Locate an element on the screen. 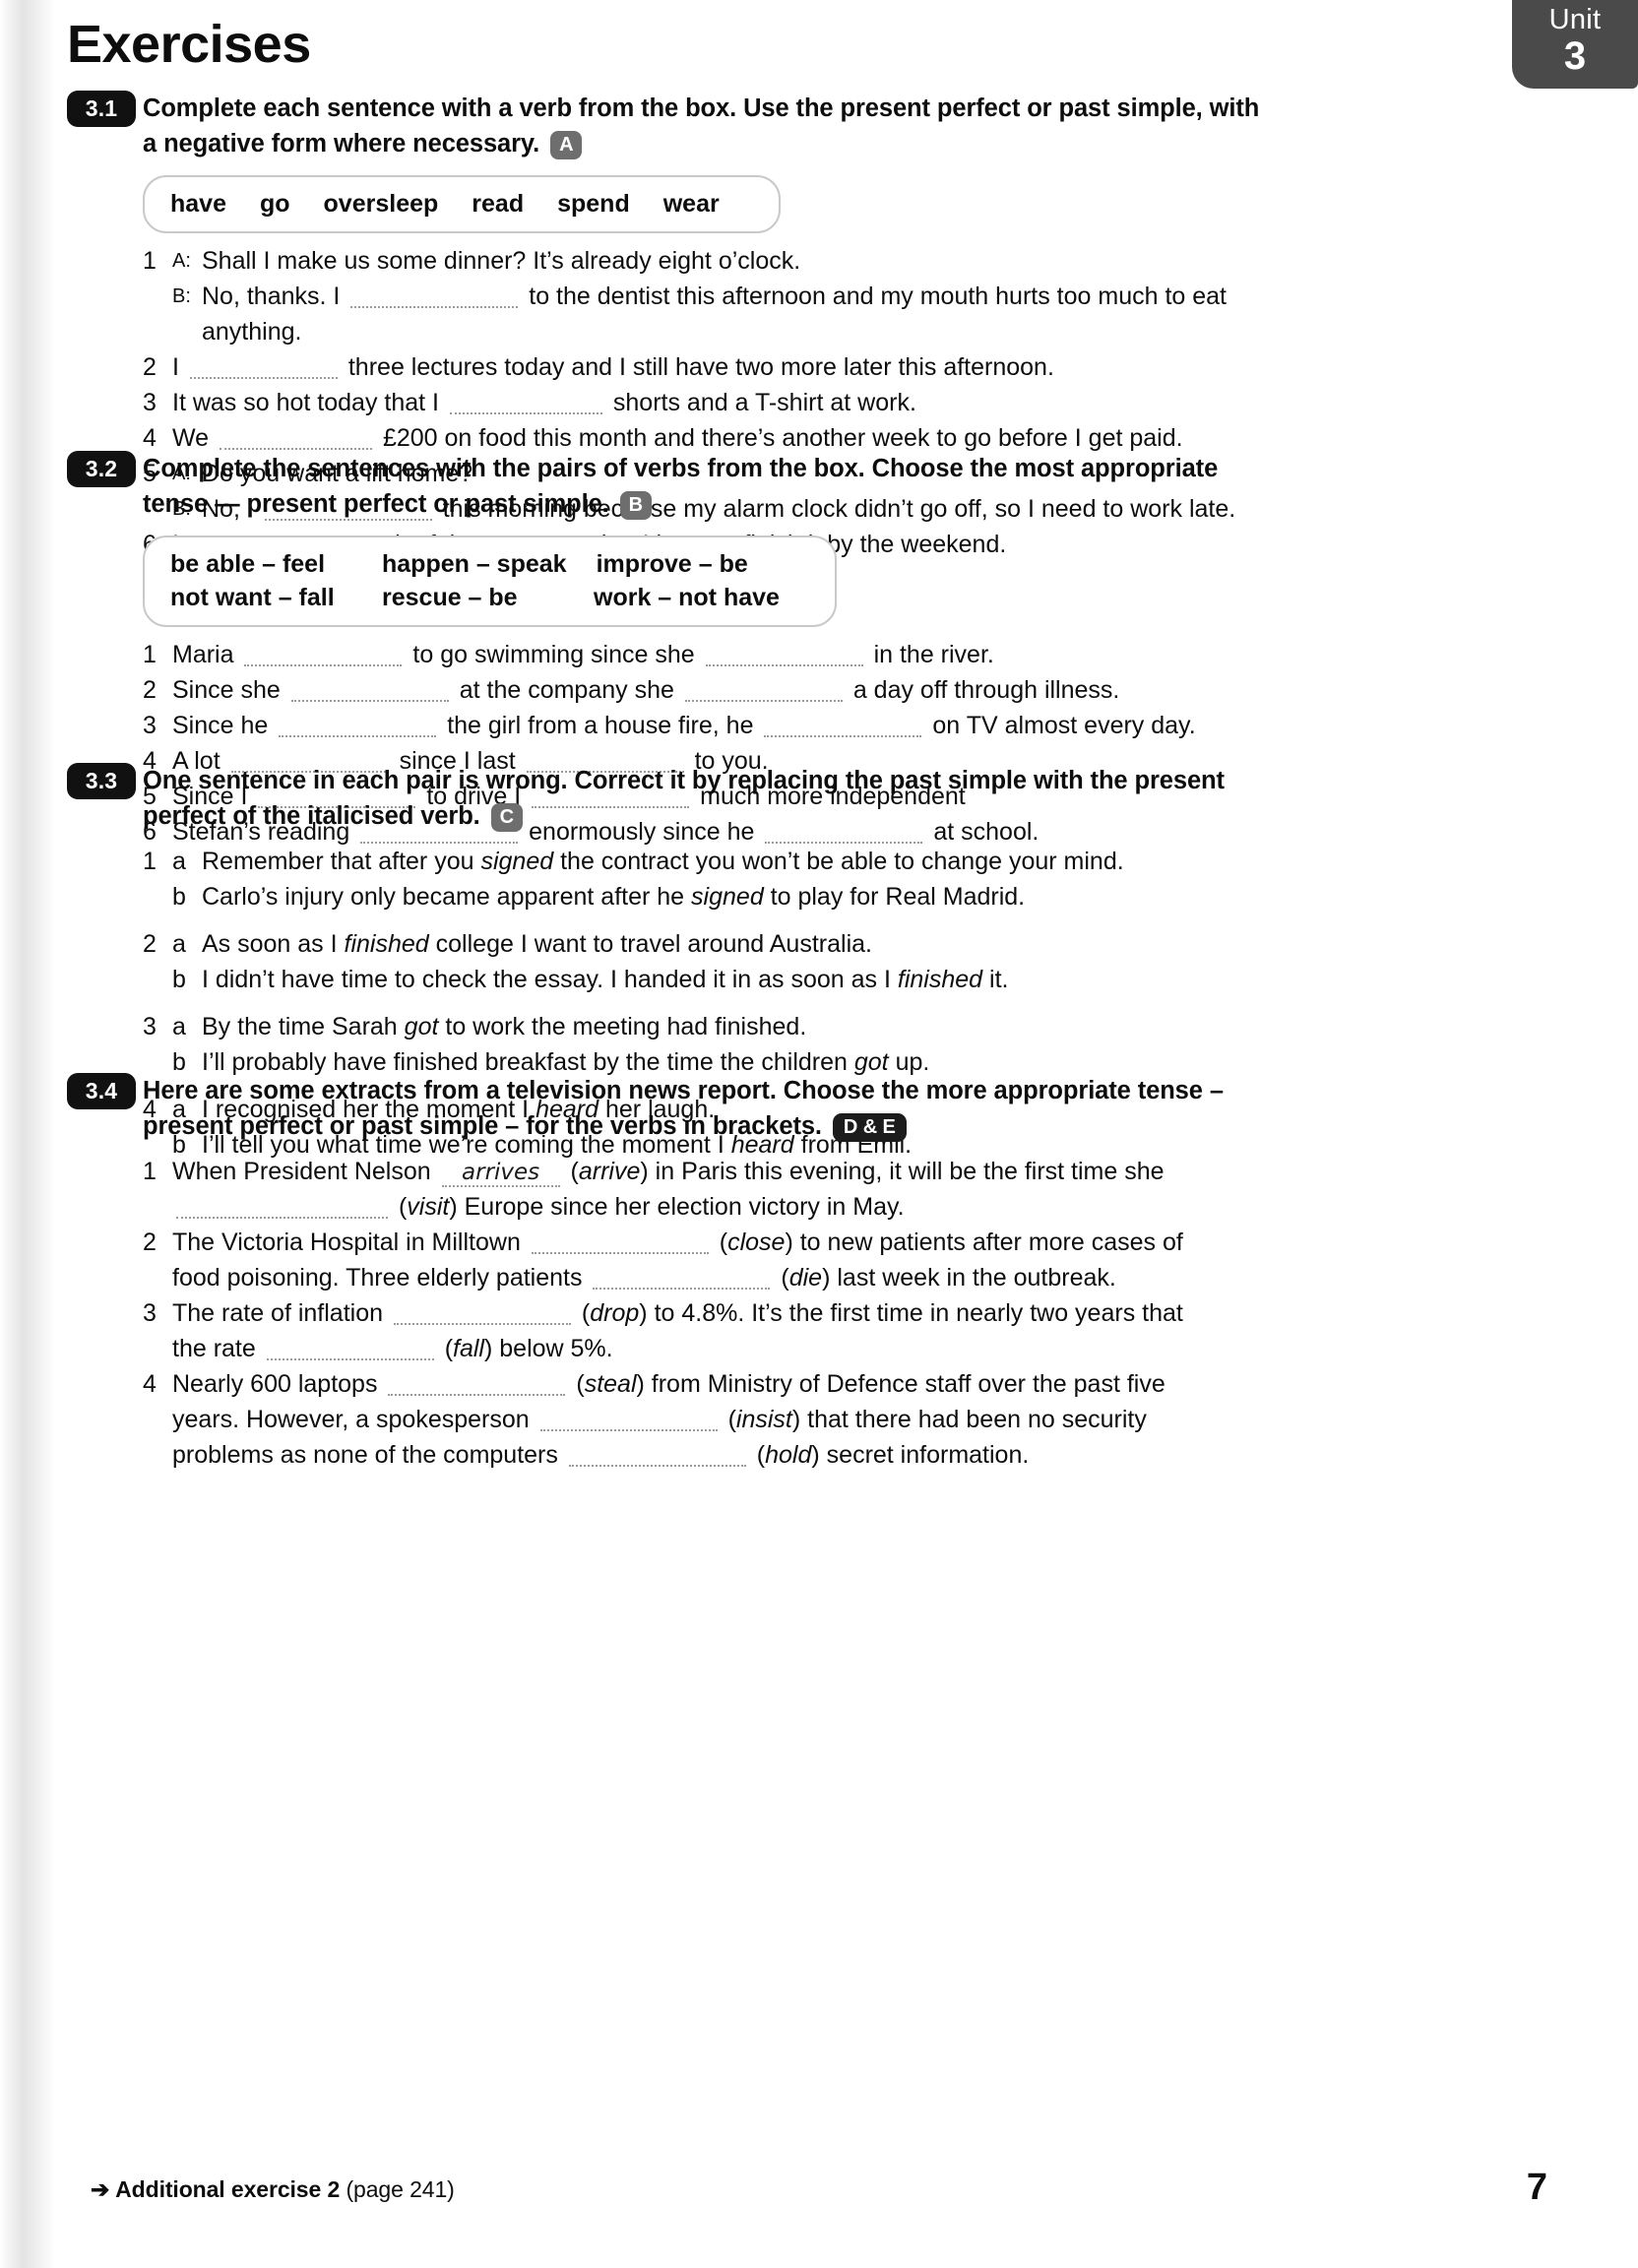 This screenshot has width=1638, height=2268. dialogue-continuation: anything. is located at coordinates (252, 332).